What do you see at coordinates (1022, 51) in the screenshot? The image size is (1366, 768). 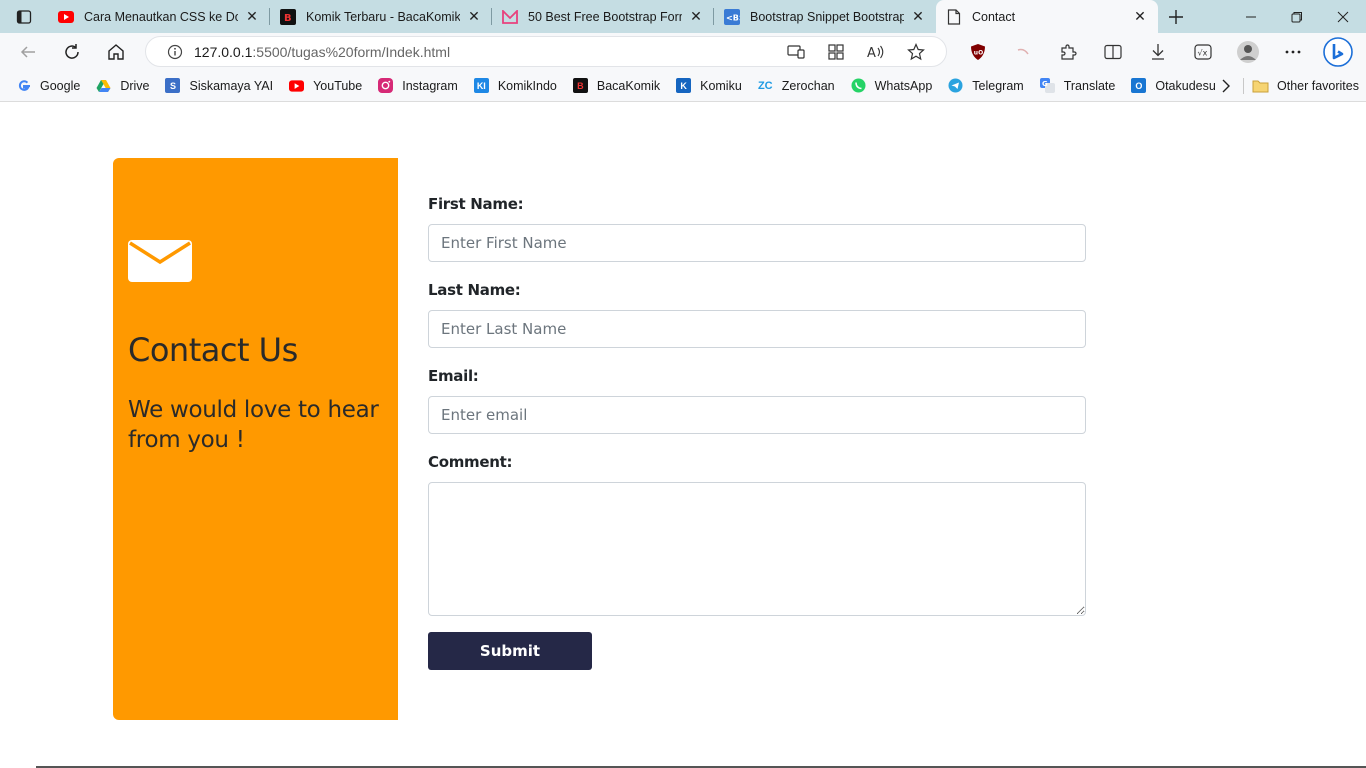 I see `extension-button` at bounding box center [1022, 51].